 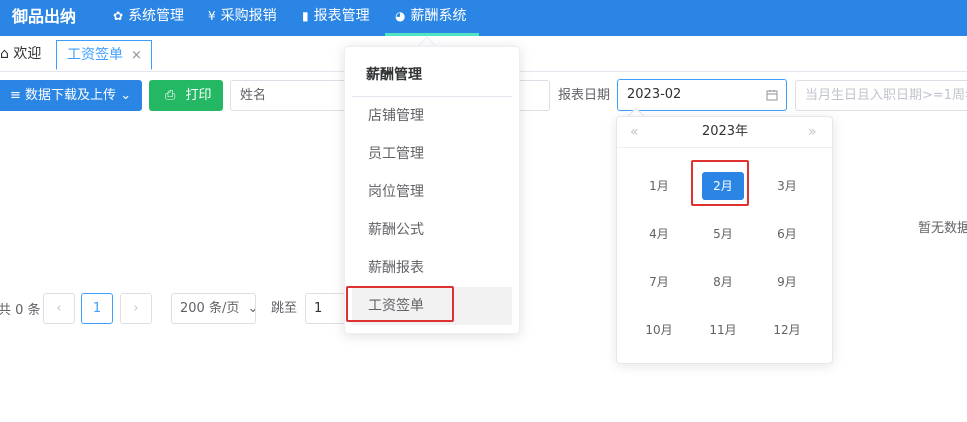 I want to click on tab-label: 工资签单, so click(x=95, y=55).